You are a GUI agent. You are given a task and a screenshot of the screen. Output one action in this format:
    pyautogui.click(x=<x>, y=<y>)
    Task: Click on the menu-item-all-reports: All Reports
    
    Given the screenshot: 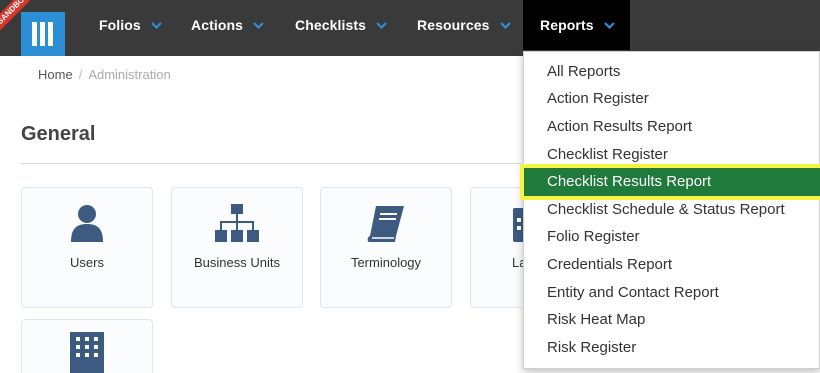 What is the action you would take?
    pyautogui.click(x=672, y=72)
    